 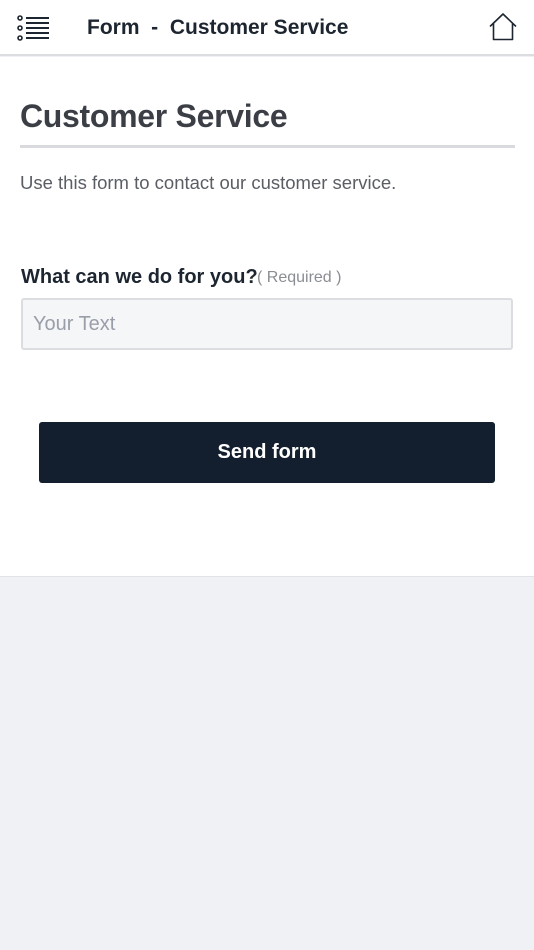 What do you see at coordinates (267, 324) in the screenshot?
I see `request-text-input` at bounding box center [267, 324].